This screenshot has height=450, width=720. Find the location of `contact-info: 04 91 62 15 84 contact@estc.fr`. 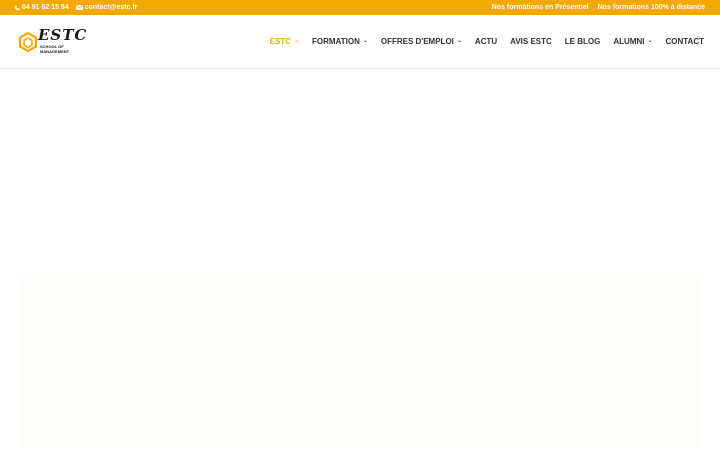

contact-info: 04 91 62 15 84 contact@estc.fr is located at coordinates (75, 7).